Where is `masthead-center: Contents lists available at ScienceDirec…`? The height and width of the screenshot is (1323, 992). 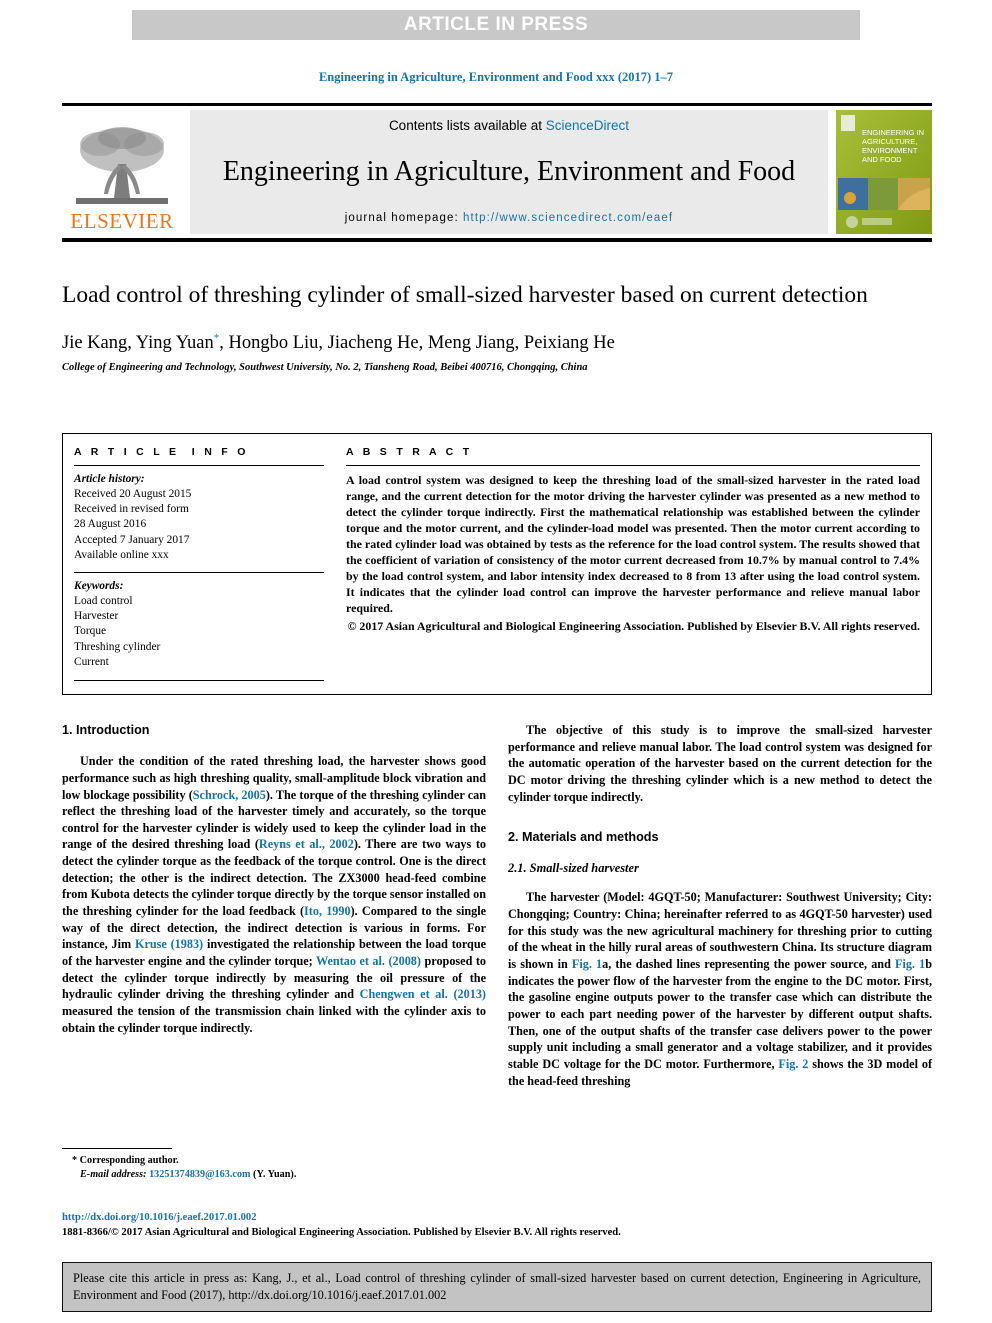
masthead-center: Contents lists available at ScienceDirec… is located at coordinates (509, 172).